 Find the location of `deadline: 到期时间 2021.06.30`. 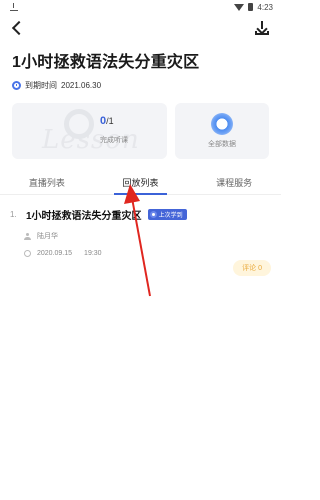

deadline: 到期时间 2021.06.30 is located at coordinates (140, 81).